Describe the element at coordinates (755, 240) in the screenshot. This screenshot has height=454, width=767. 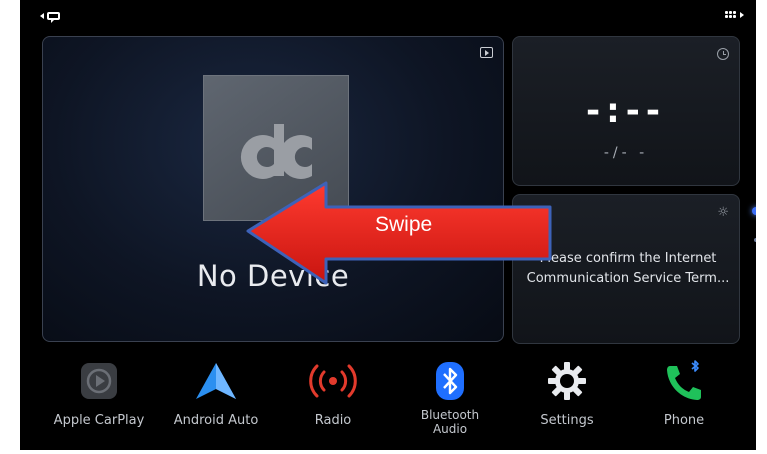
I see `page-indicator-inactive` at that location.